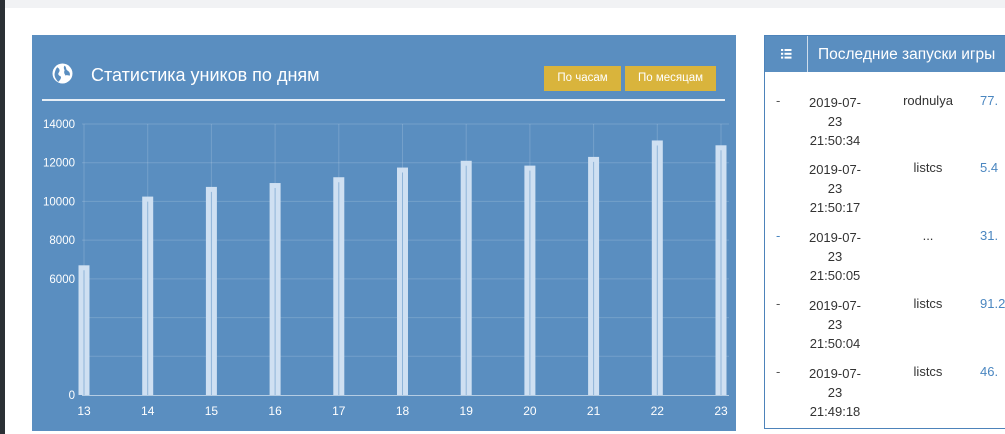 Image resolution: width=1005 pixels, height=434 pixels. What do you see at coordinates (786, 54) in the screenshot?
I see `list-icon` at bounding box center [786, 54].